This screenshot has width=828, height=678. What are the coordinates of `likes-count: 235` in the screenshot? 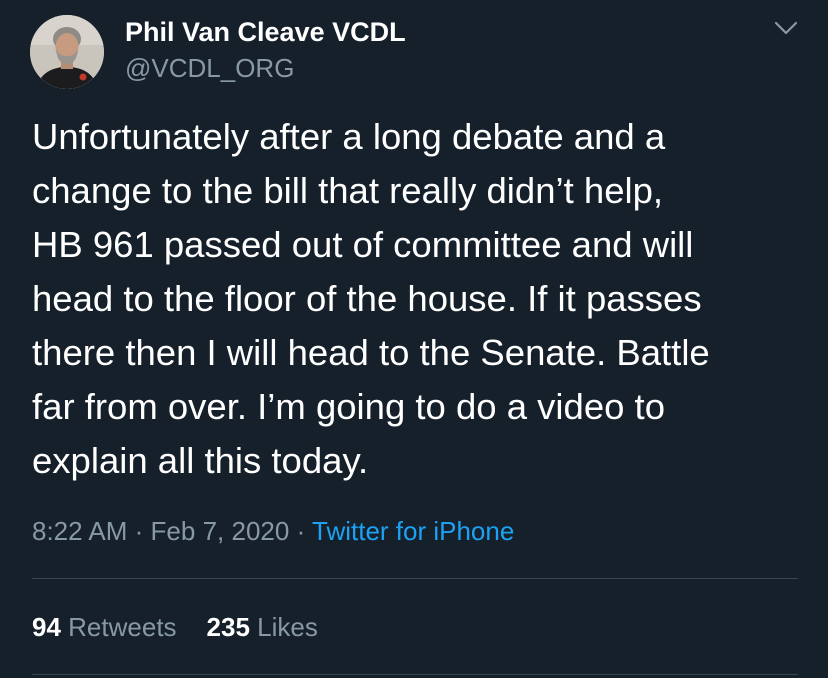 It's located at (228, 627).